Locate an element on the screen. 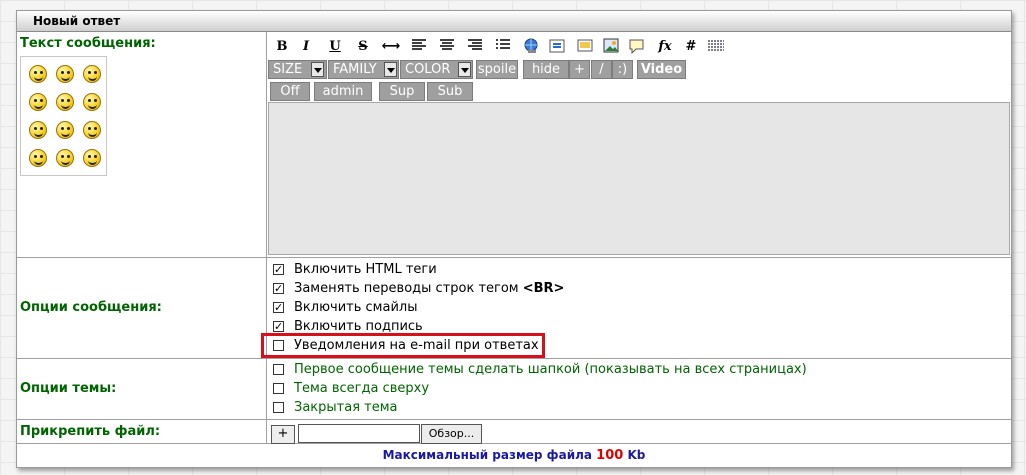 This screenshot has width=1026, height=475. bold-icon: B is located at coordinates (282, 47).